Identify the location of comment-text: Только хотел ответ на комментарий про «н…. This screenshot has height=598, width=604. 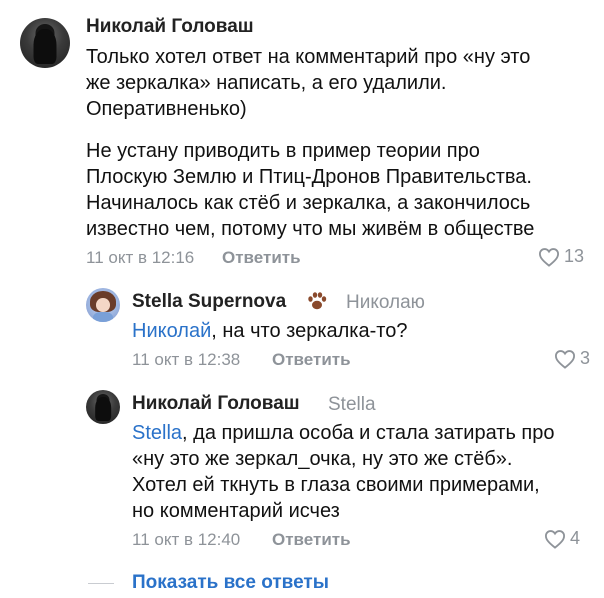
(308, 83).